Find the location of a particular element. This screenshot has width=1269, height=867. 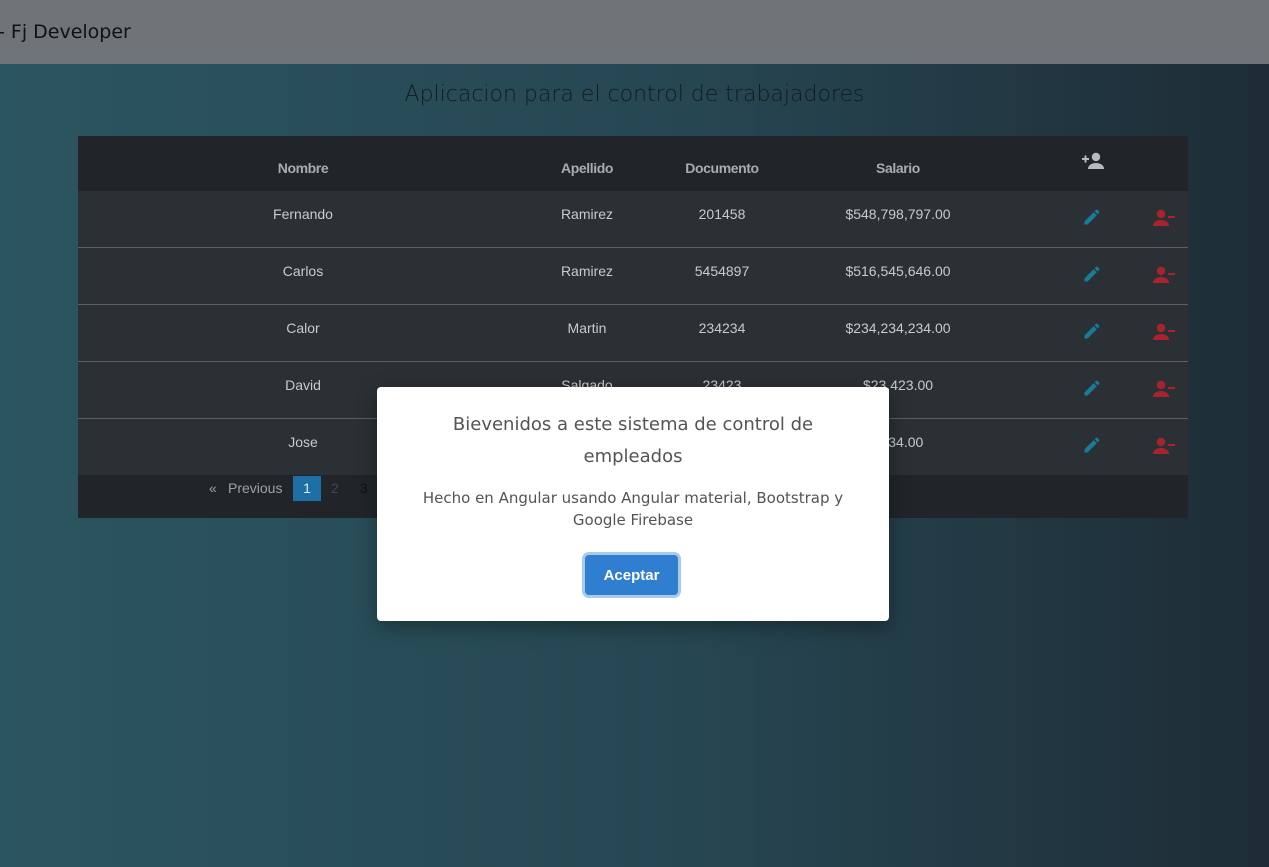

table-header: Nombre Apellido Documento Salario is located at coordinates (633, 163).